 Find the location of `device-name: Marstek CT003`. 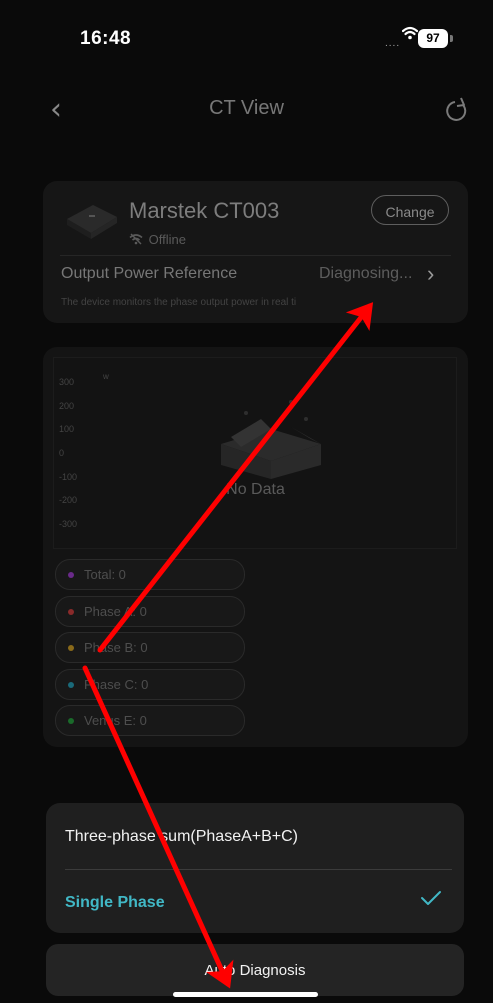

device-name: Marstek CT003 is located at coordinates (204, 210).